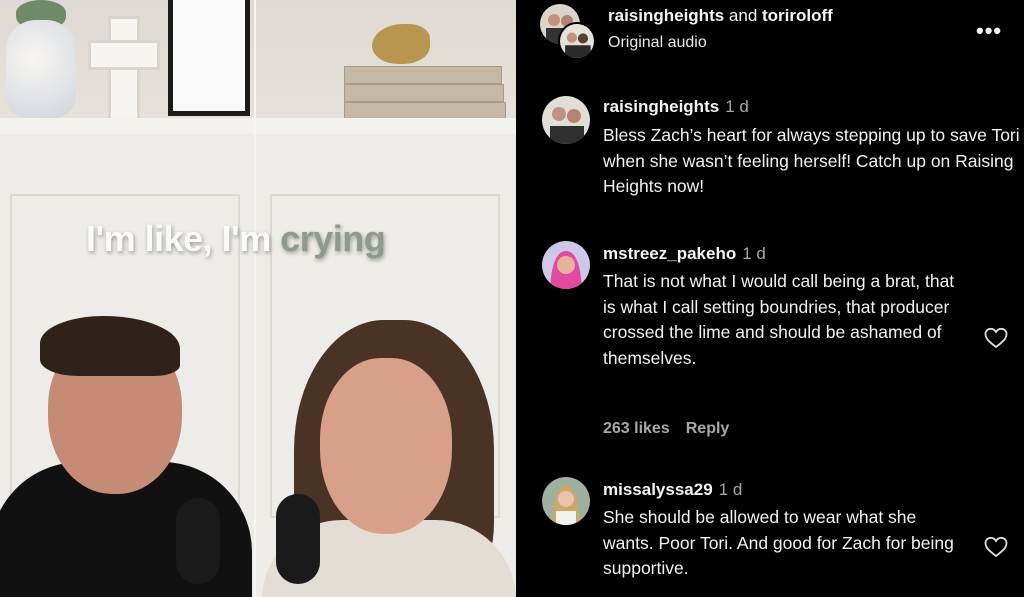 The height and width of the screenshot is (597, 1024). I want to click on vase-decor, so click(41, 69).